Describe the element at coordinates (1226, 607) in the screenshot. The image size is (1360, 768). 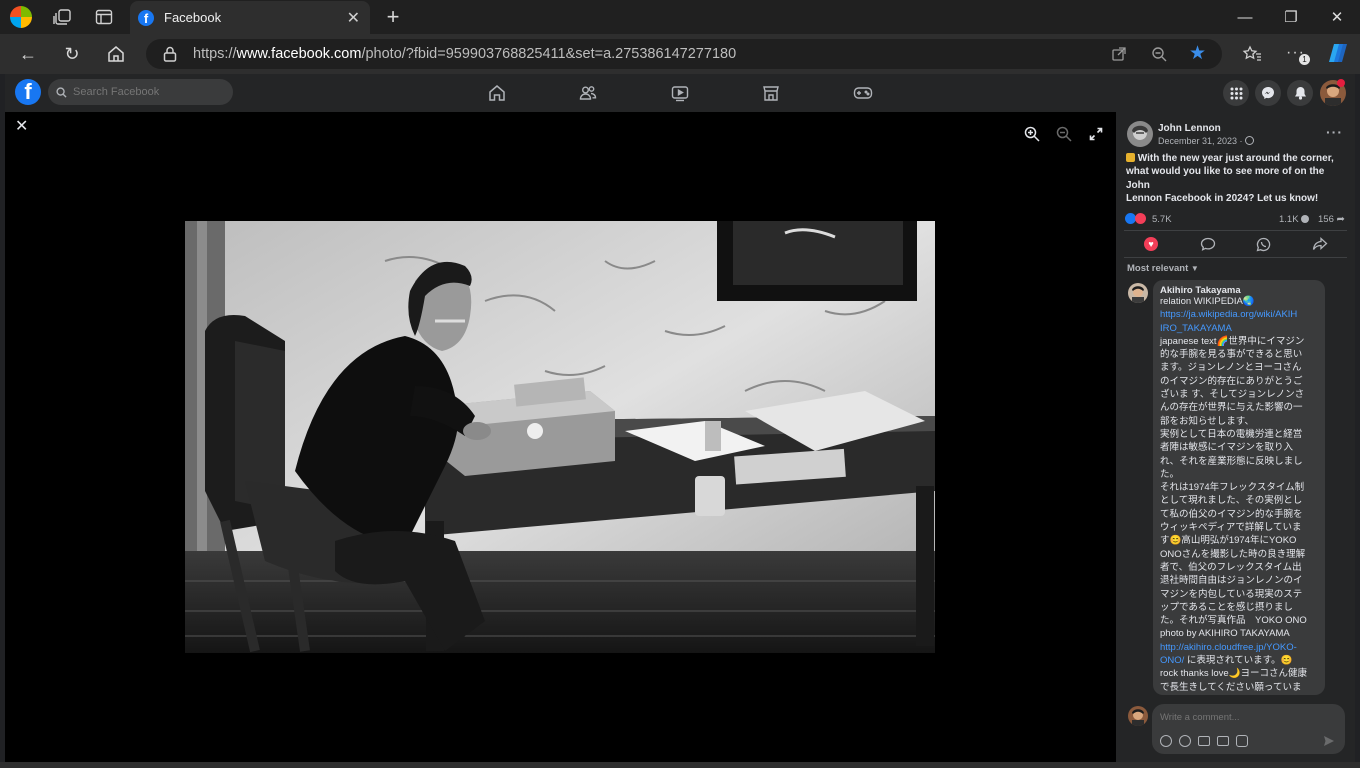
I see `comment-line: ップであることを感じ摂りまし` at that location.